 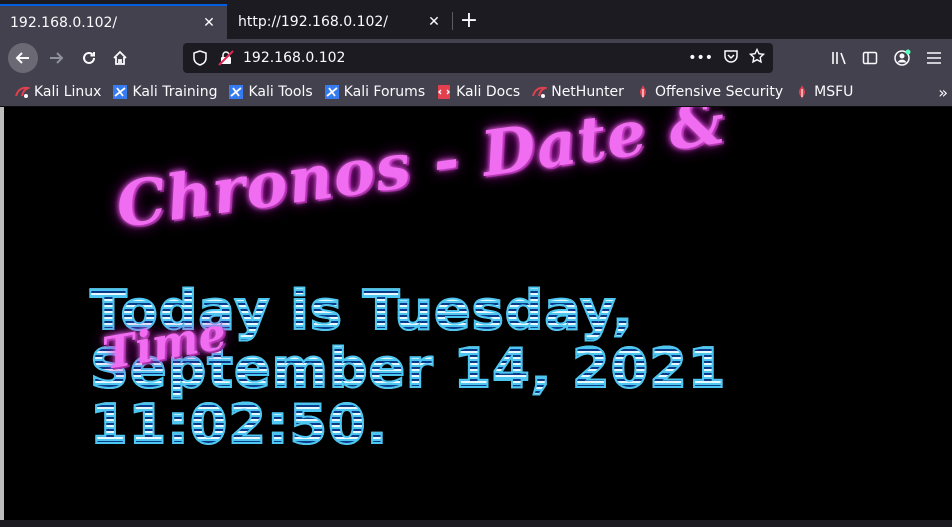 I want to click on status-bar, so click(x=476, y=523).